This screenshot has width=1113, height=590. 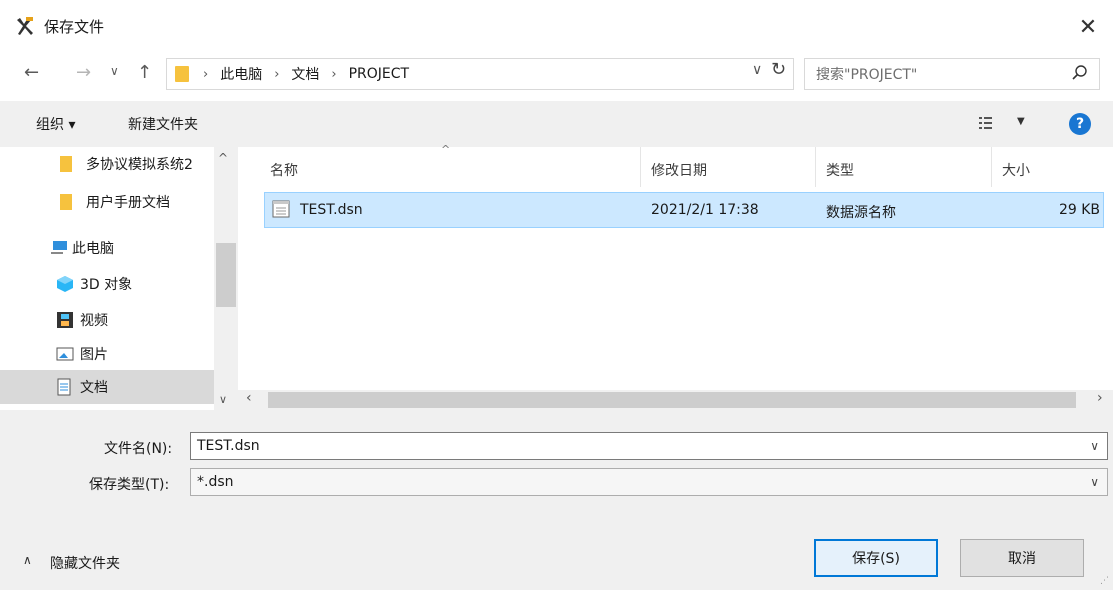 What do you see at coordinates (331, 210) in the screenshot?
I see `file-name: TEST.dsn` at bounding box center [331, 210].